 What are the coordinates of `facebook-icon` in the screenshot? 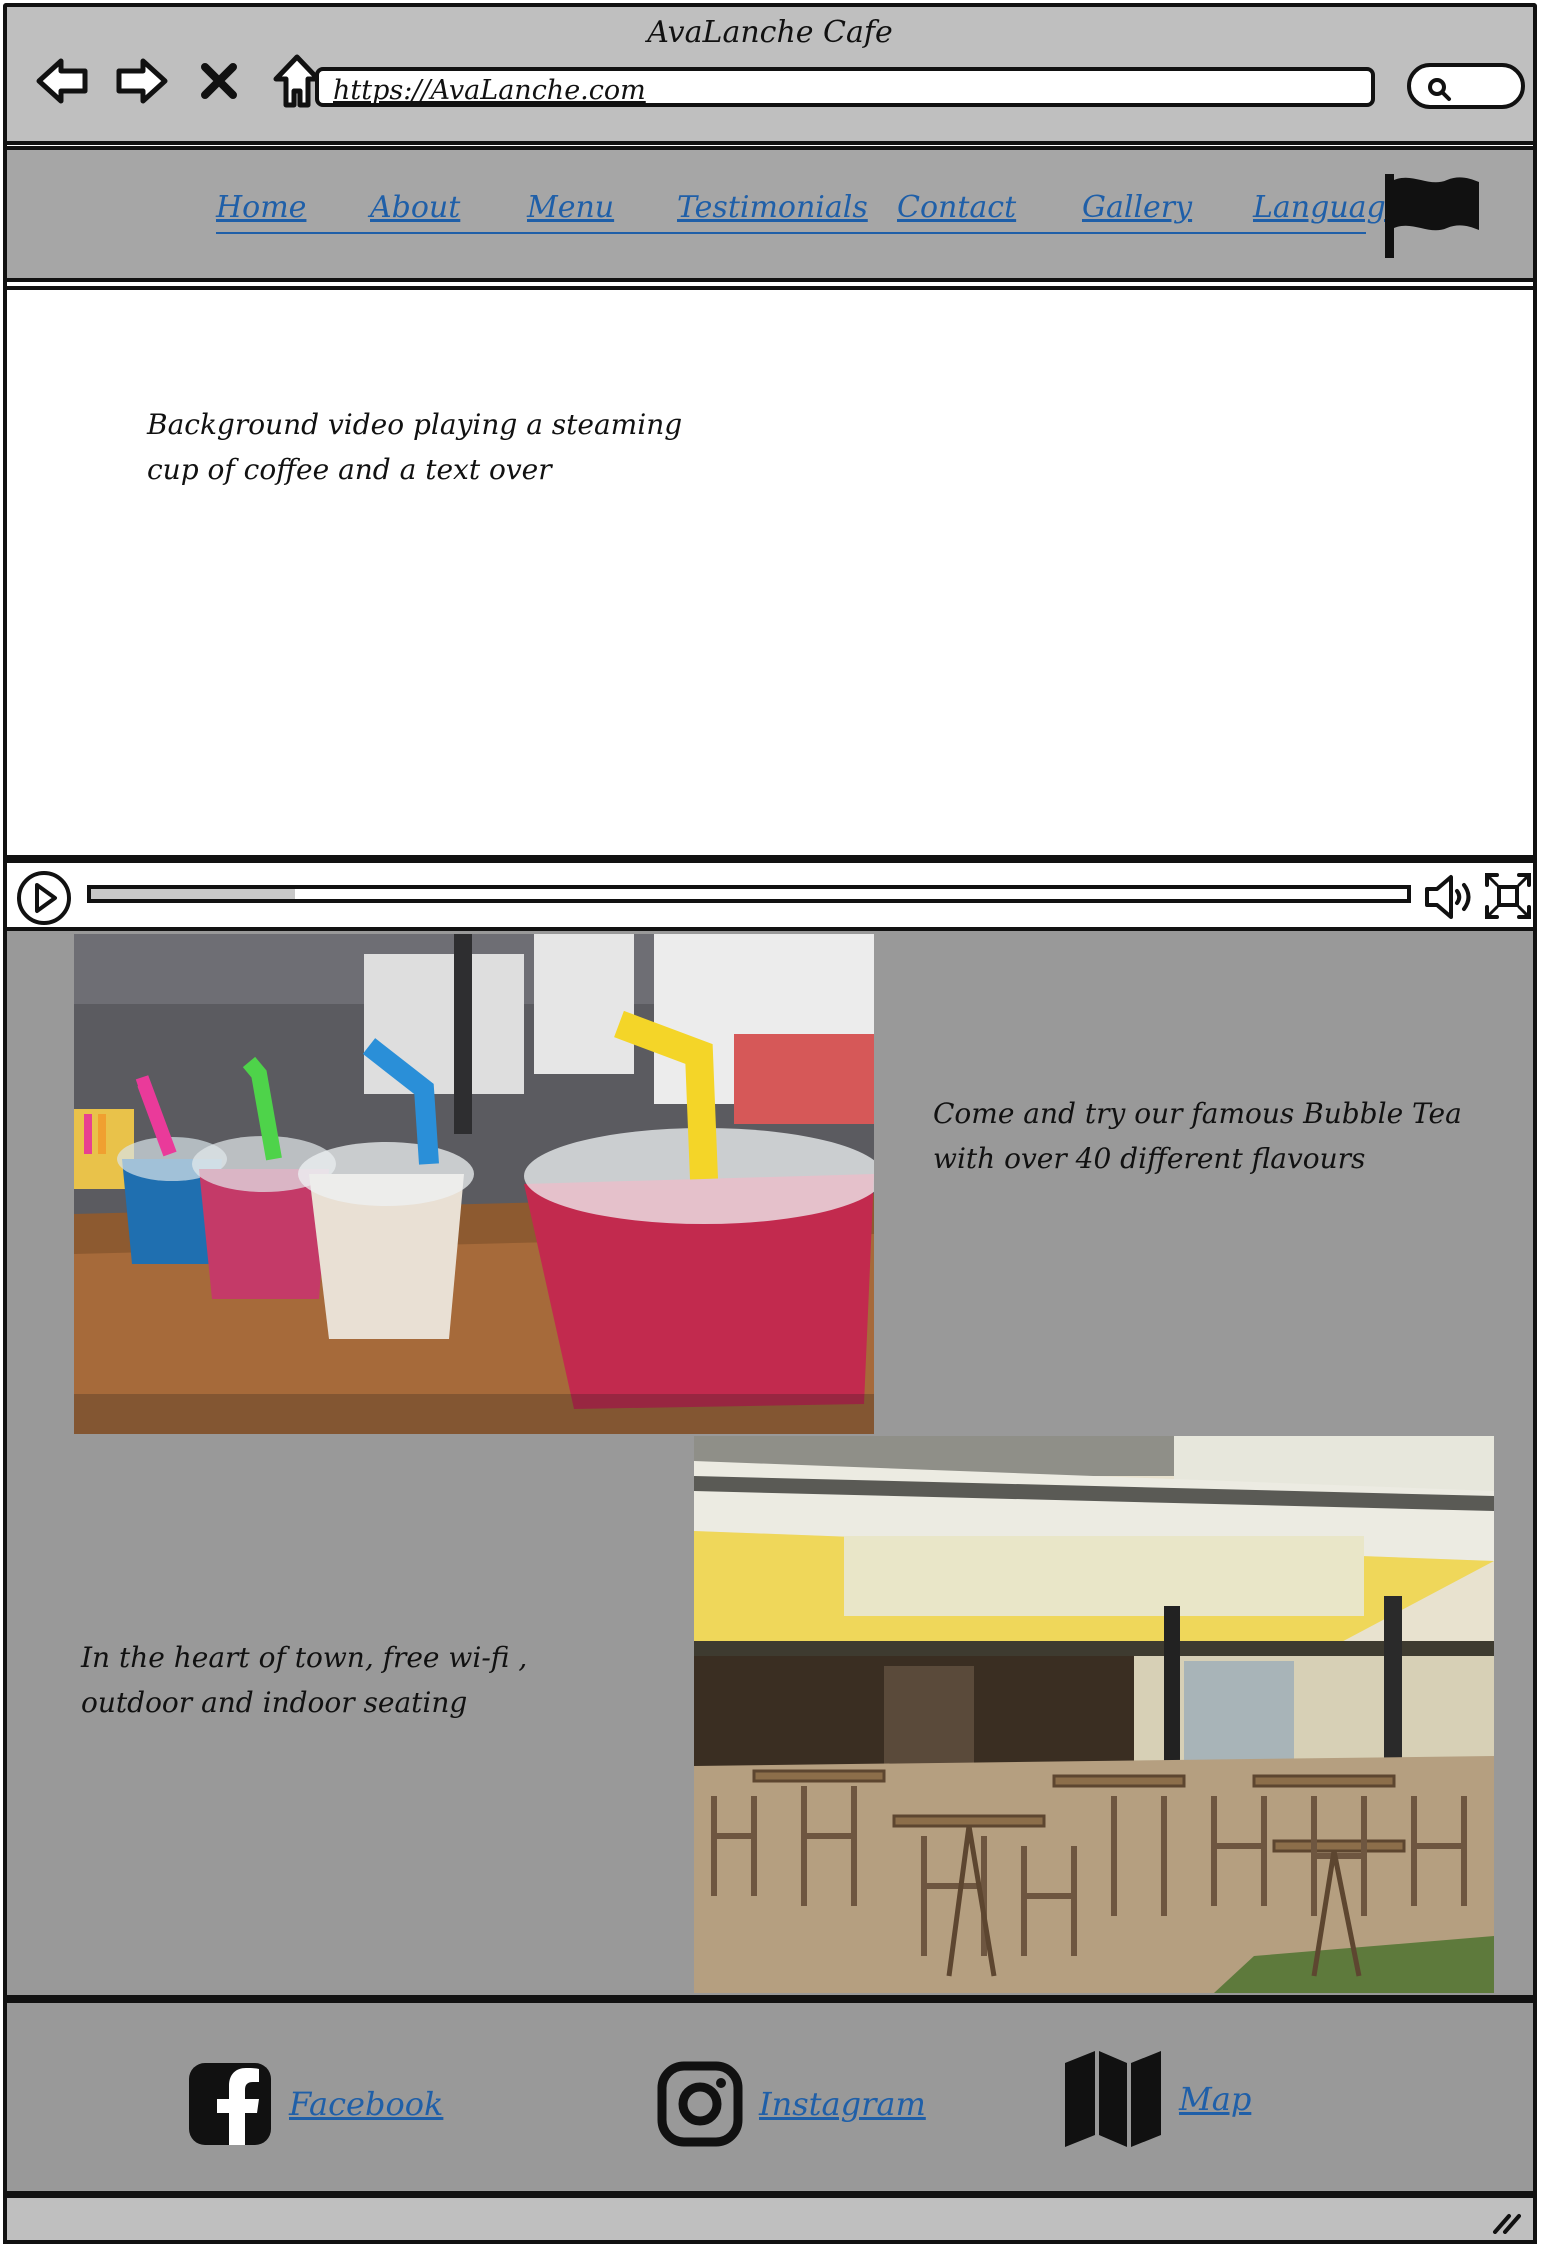 It's located at (230, 2104).